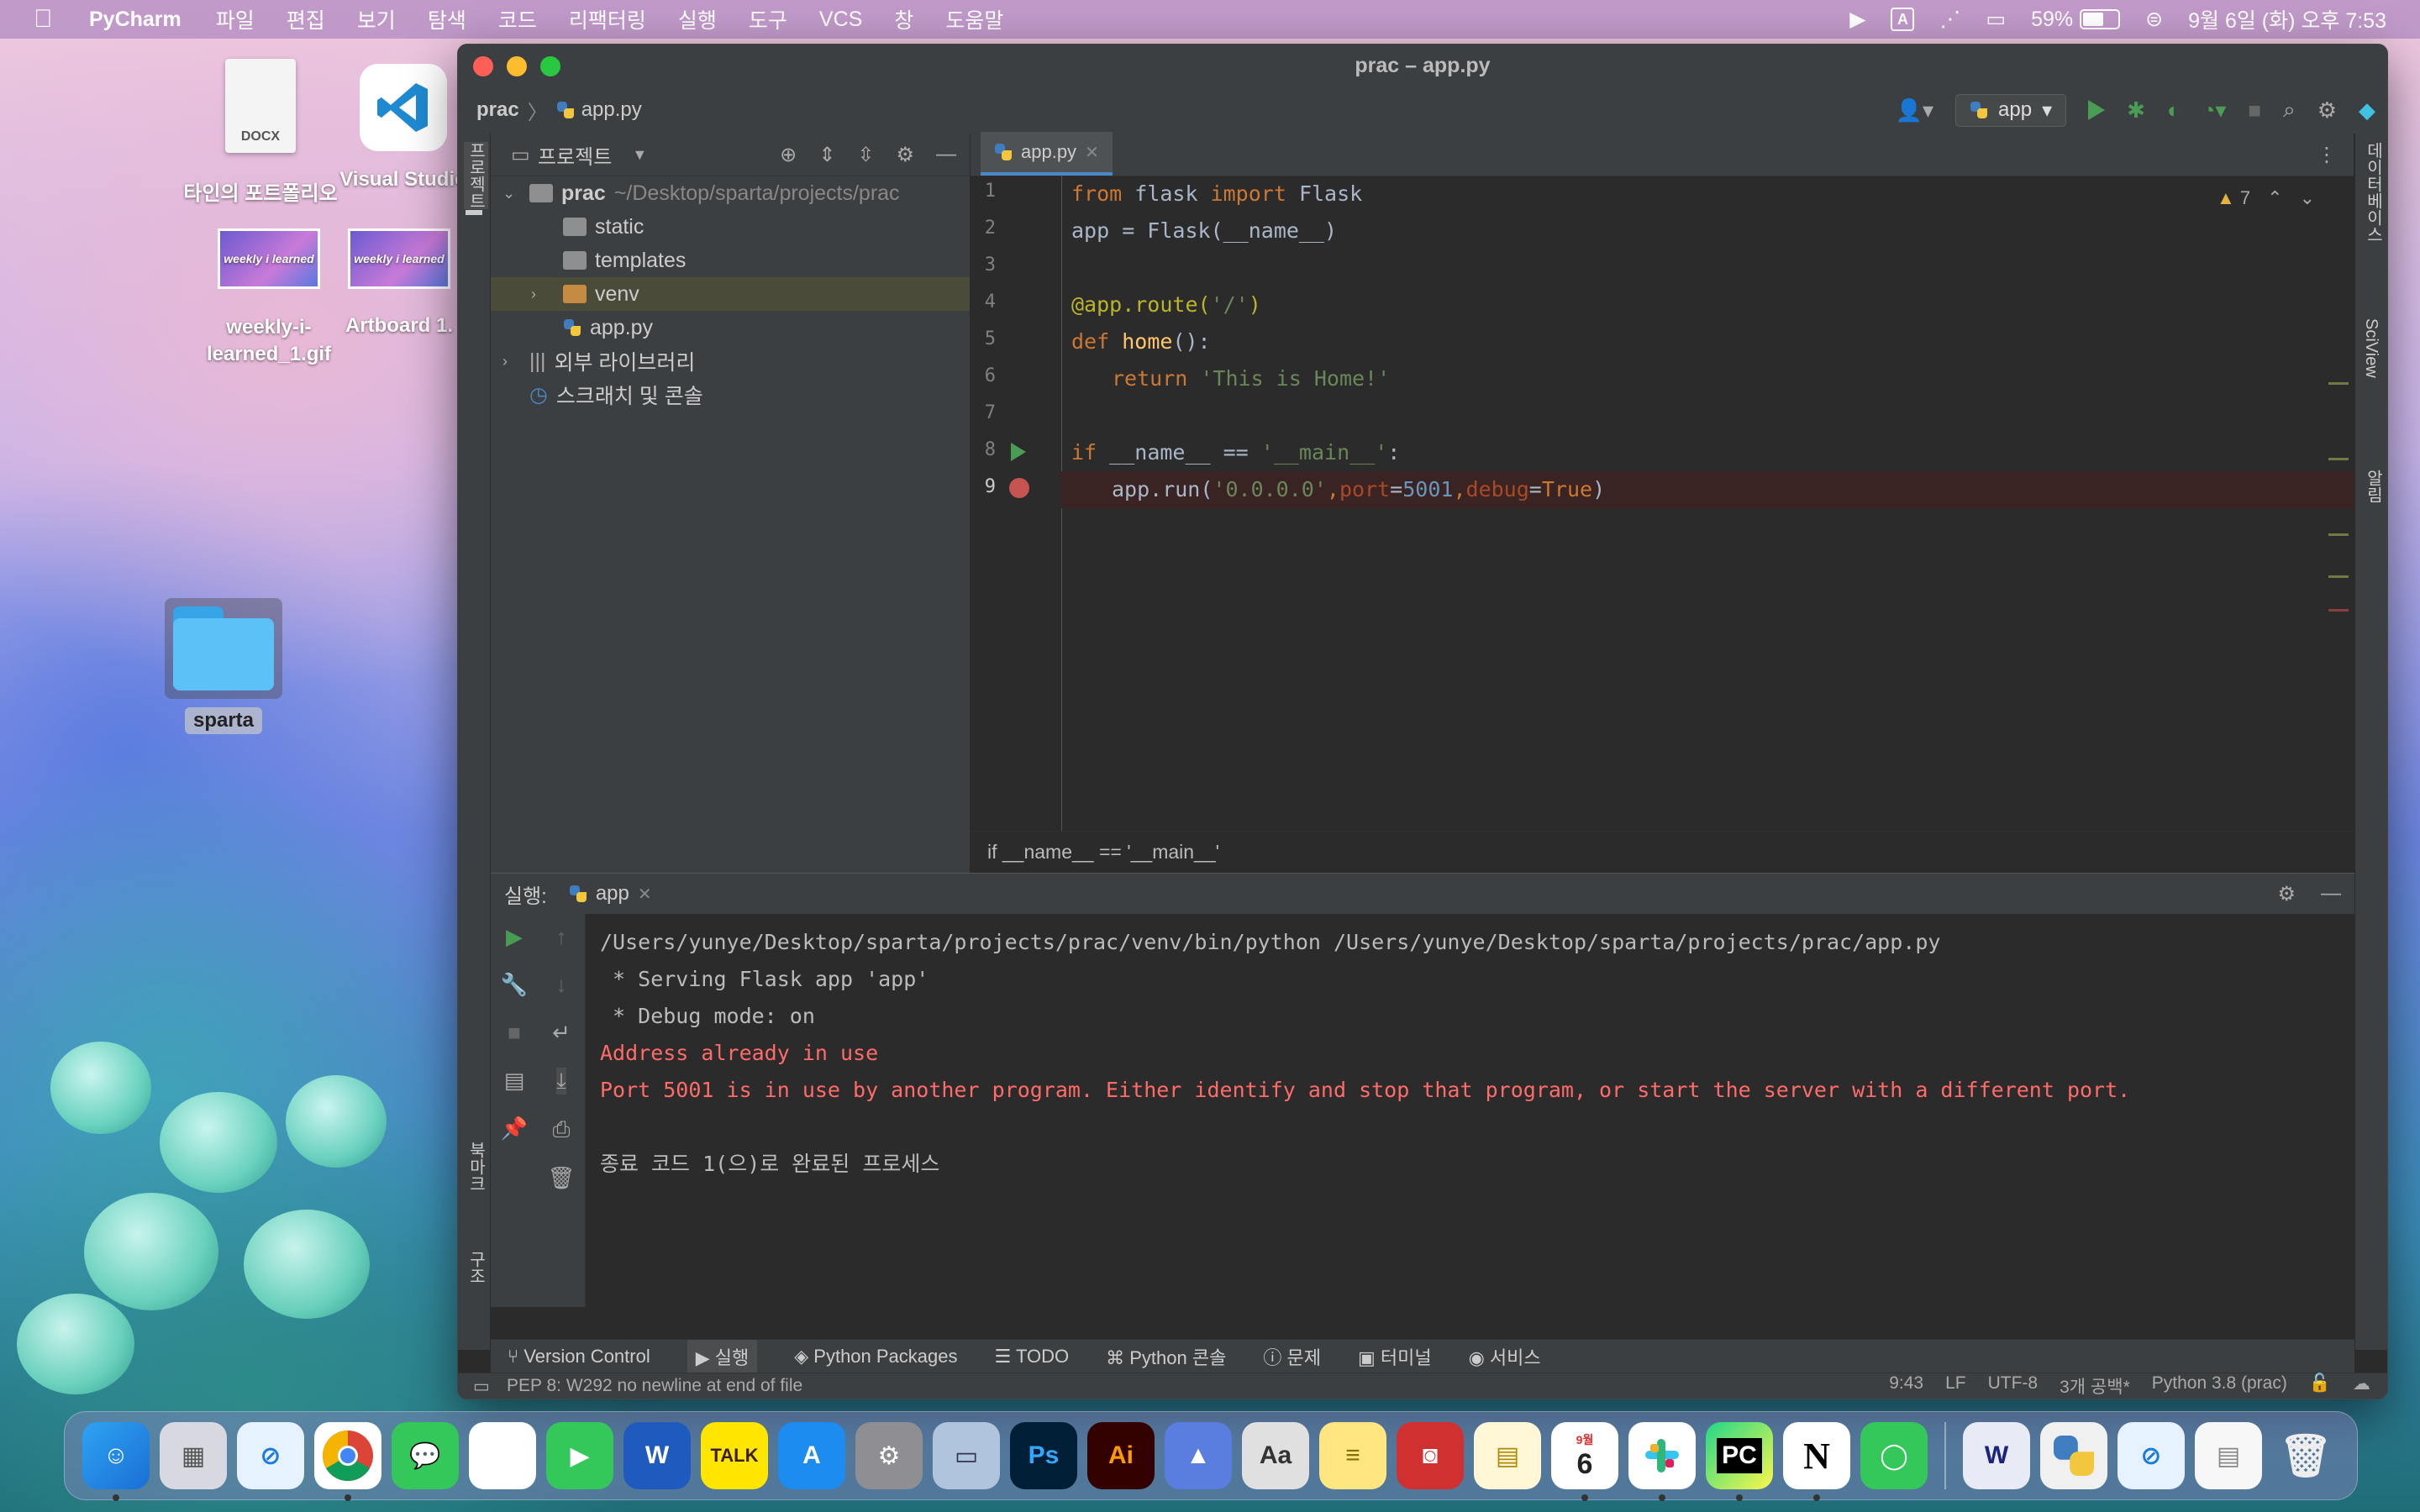  I want to click on rerun-icon: ▶, so click(514, 937).